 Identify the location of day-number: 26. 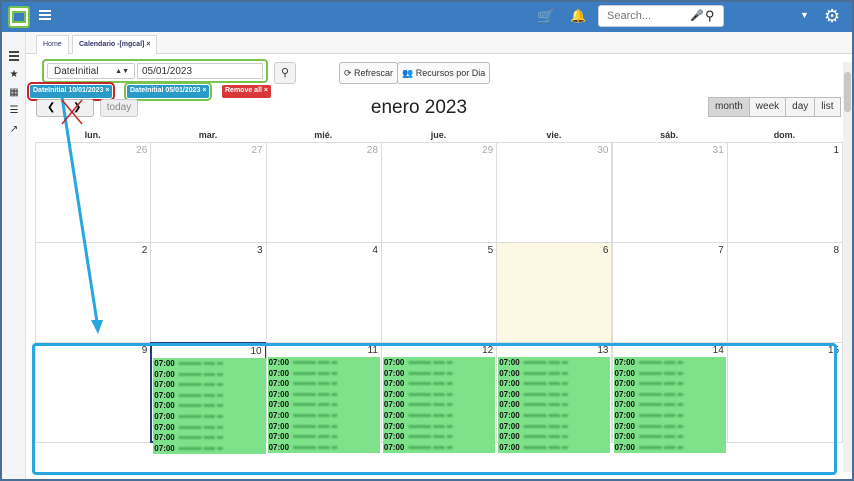
(142, 150).